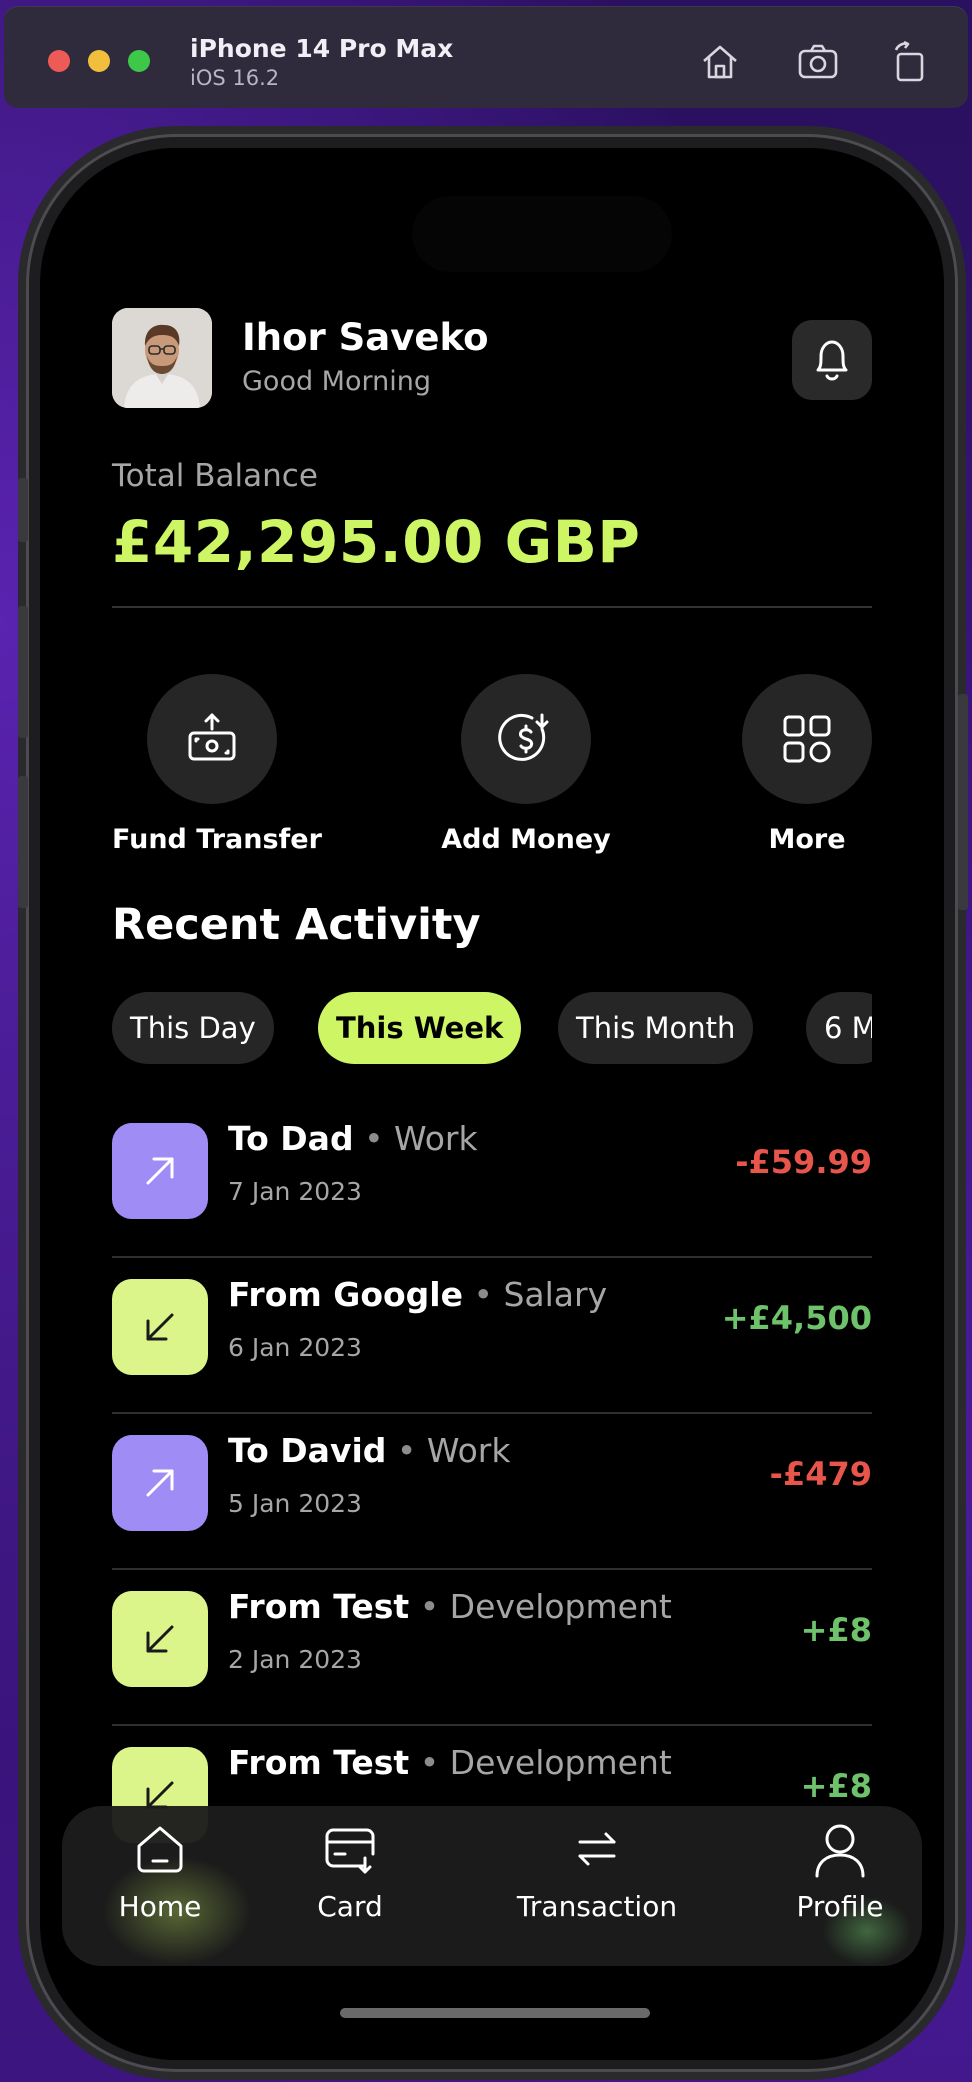  What do you see at coordinates (840, 1906) in the screenshot?
I see `nav-profile-label: Profile` at bounding box center [840, 1906].